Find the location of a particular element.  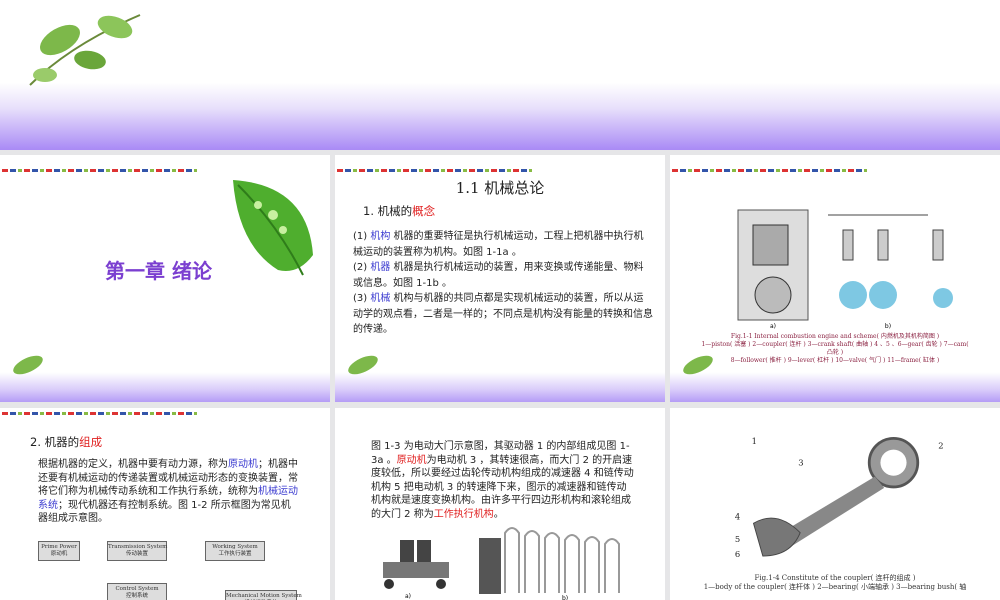

control-system-box: Control System 控制系统 is located at coordinates (137, 591).